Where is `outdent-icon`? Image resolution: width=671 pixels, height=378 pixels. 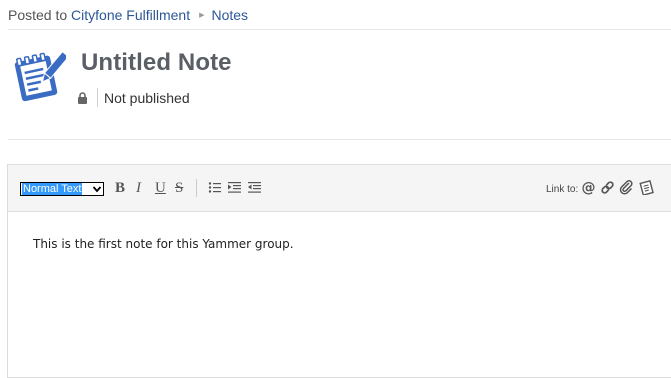
outdent-icon is located at coordinates (254, 187).